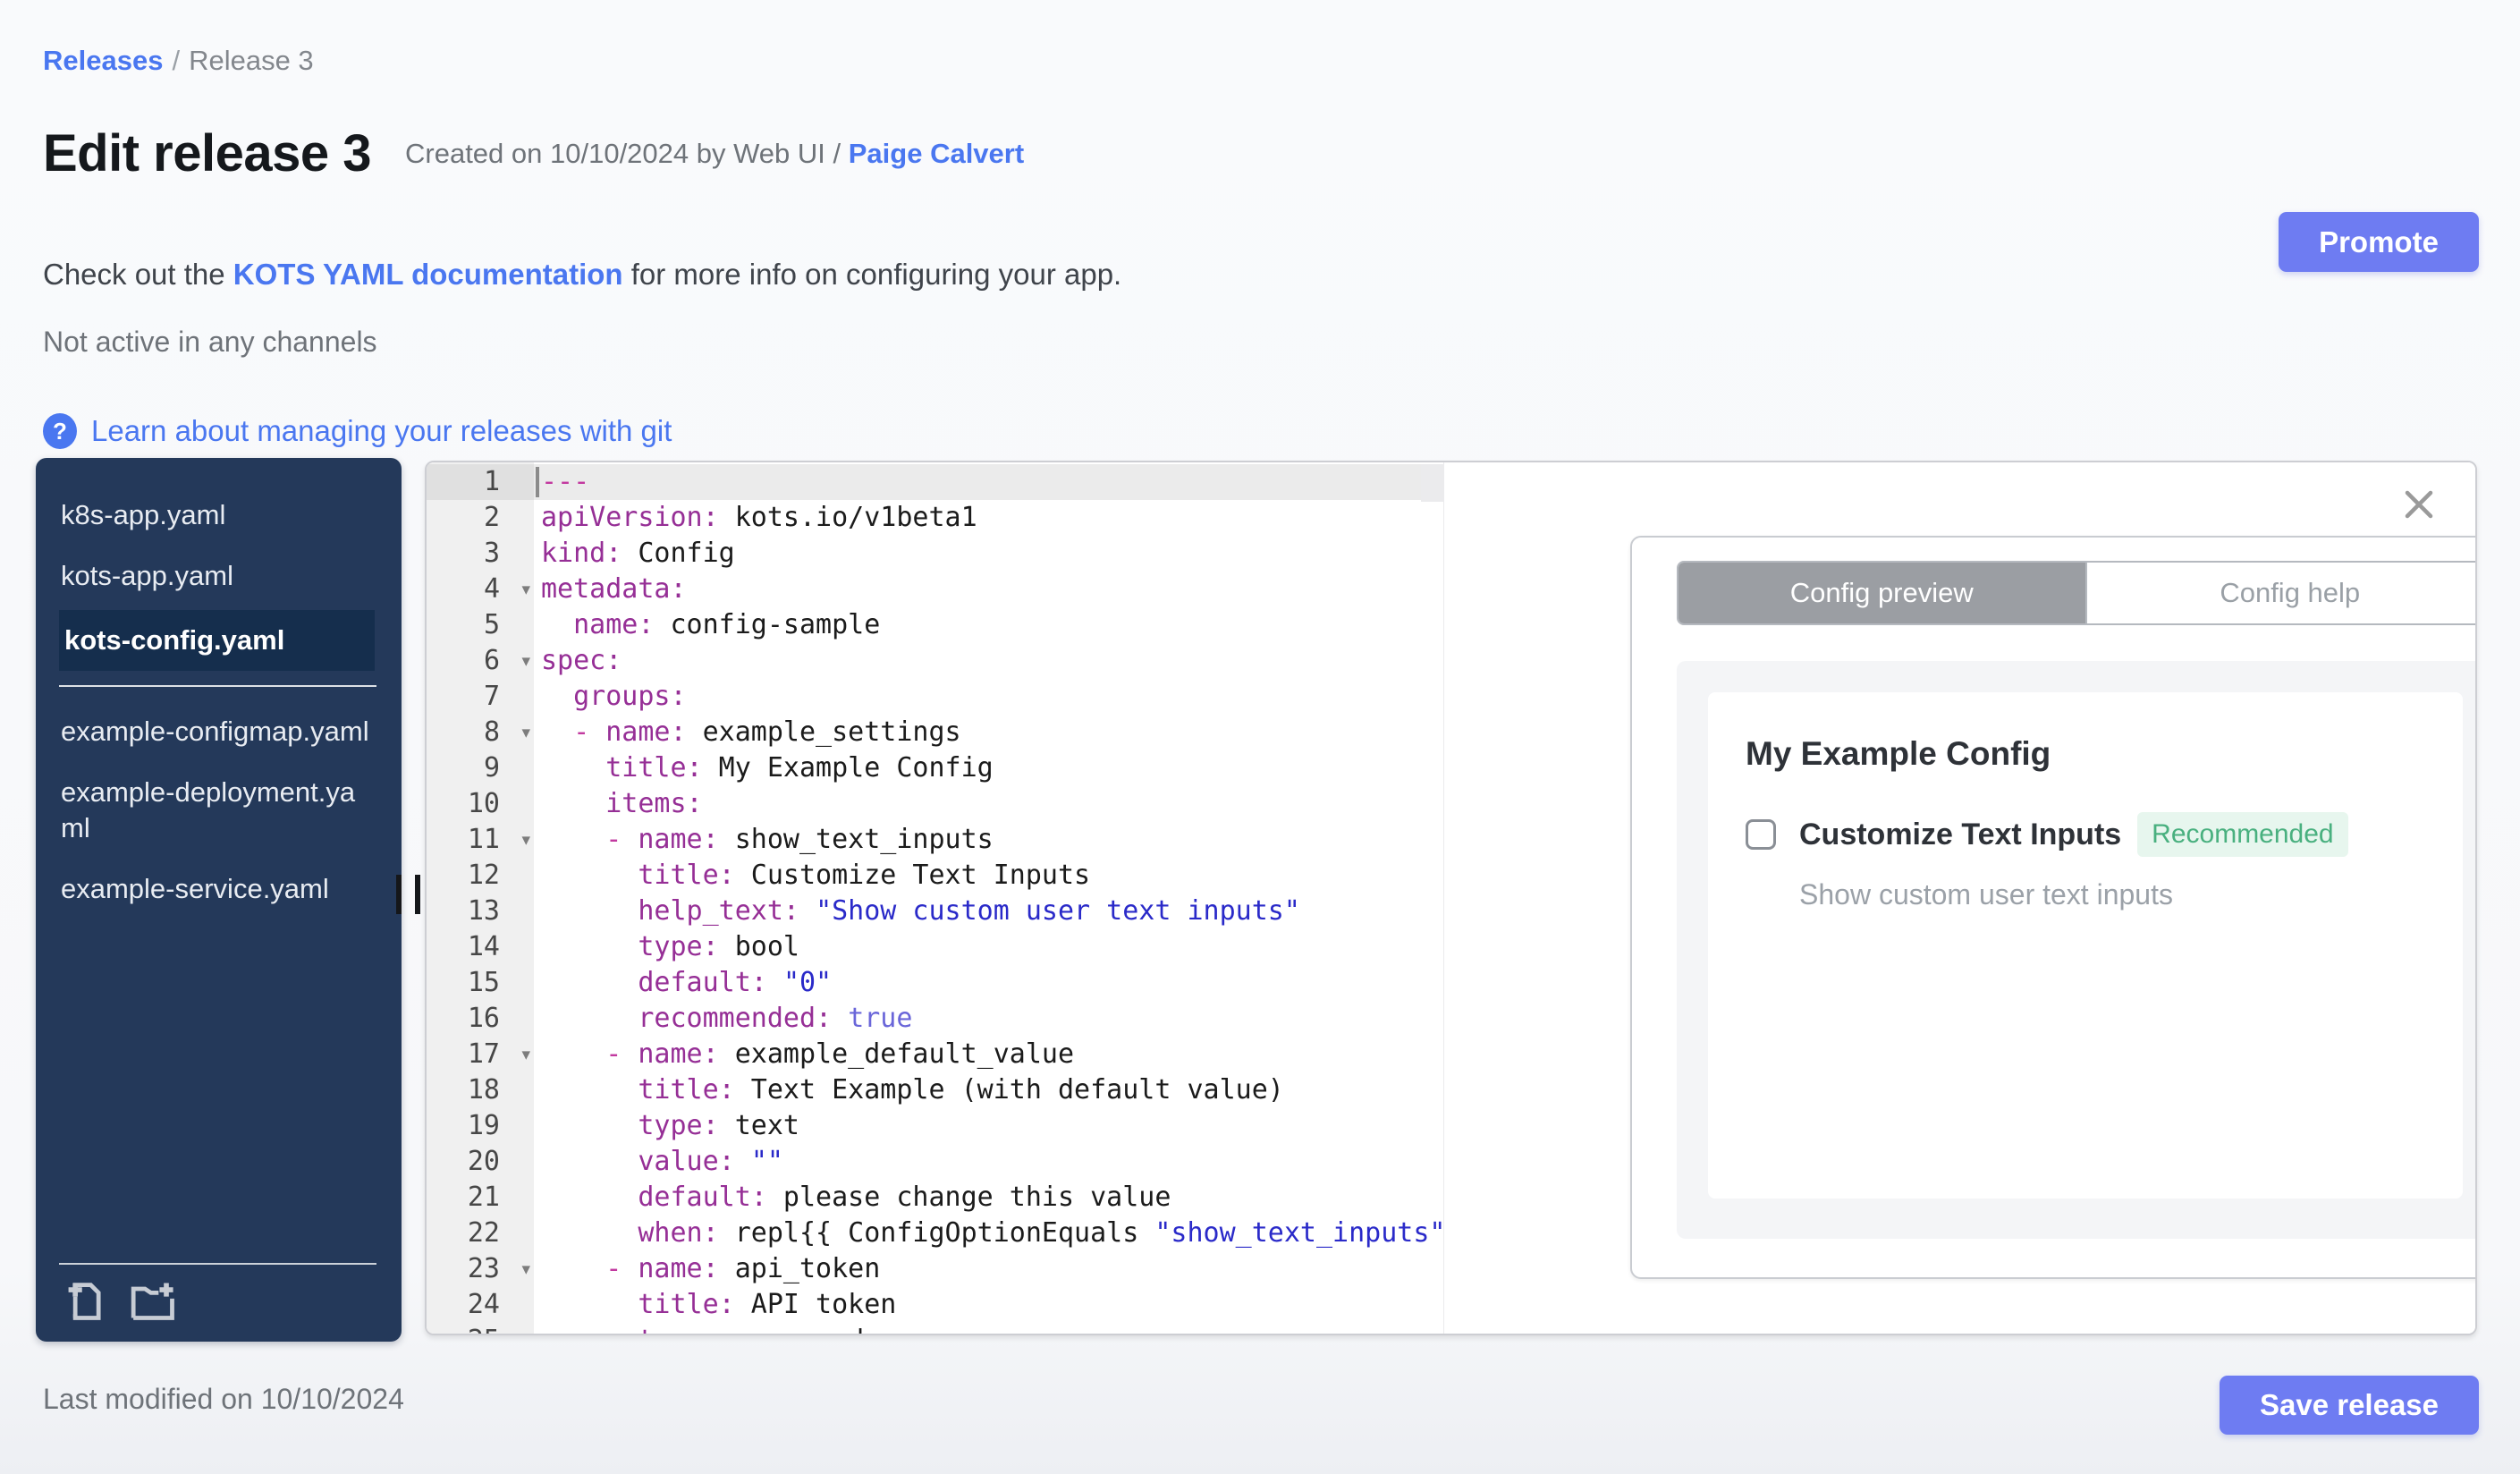 This screenshot has width=2520, height=1474. What do you see at coordinates (480, 661) in the screenshot?
I see `line-number: 6 ▾` at bounding box center [480, 661].